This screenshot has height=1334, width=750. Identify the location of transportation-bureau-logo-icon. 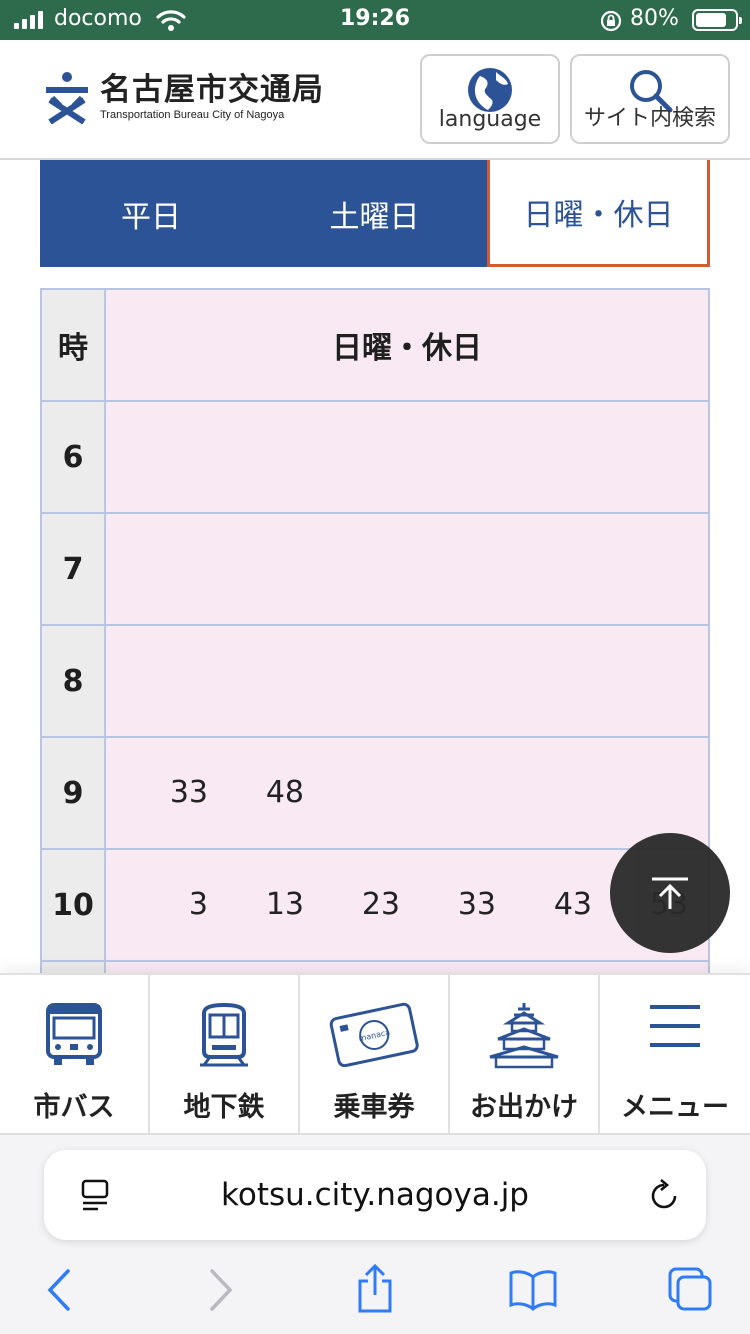
(67, 98).